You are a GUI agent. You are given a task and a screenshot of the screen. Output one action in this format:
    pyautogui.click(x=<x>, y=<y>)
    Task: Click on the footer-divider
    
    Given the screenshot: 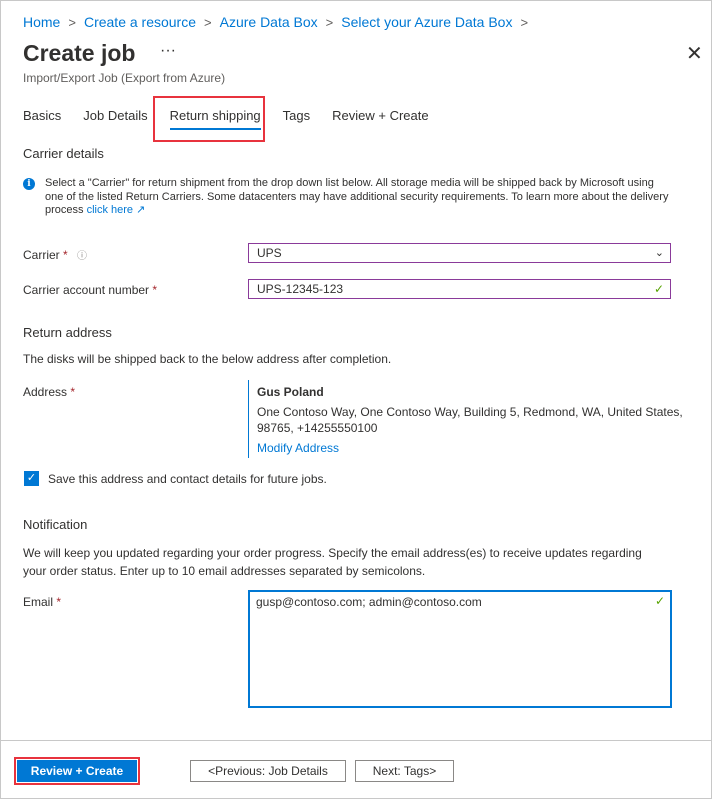 What is the action you would take?
    pyautogui.click(x=356, y=740)
    